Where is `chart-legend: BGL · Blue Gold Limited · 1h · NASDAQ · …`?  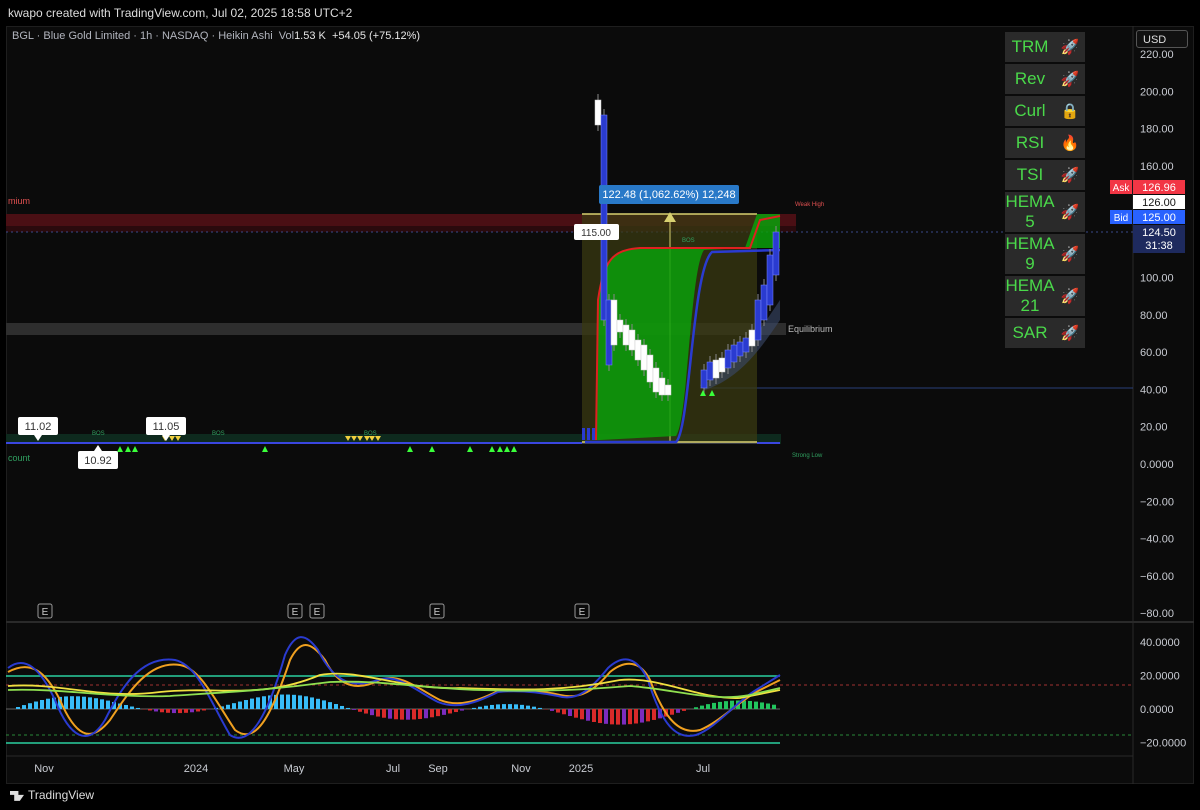
chart-legend: BGL · Blue Gold Limited · 1h · NASDAQ · … is located at coordinates (216, 36).